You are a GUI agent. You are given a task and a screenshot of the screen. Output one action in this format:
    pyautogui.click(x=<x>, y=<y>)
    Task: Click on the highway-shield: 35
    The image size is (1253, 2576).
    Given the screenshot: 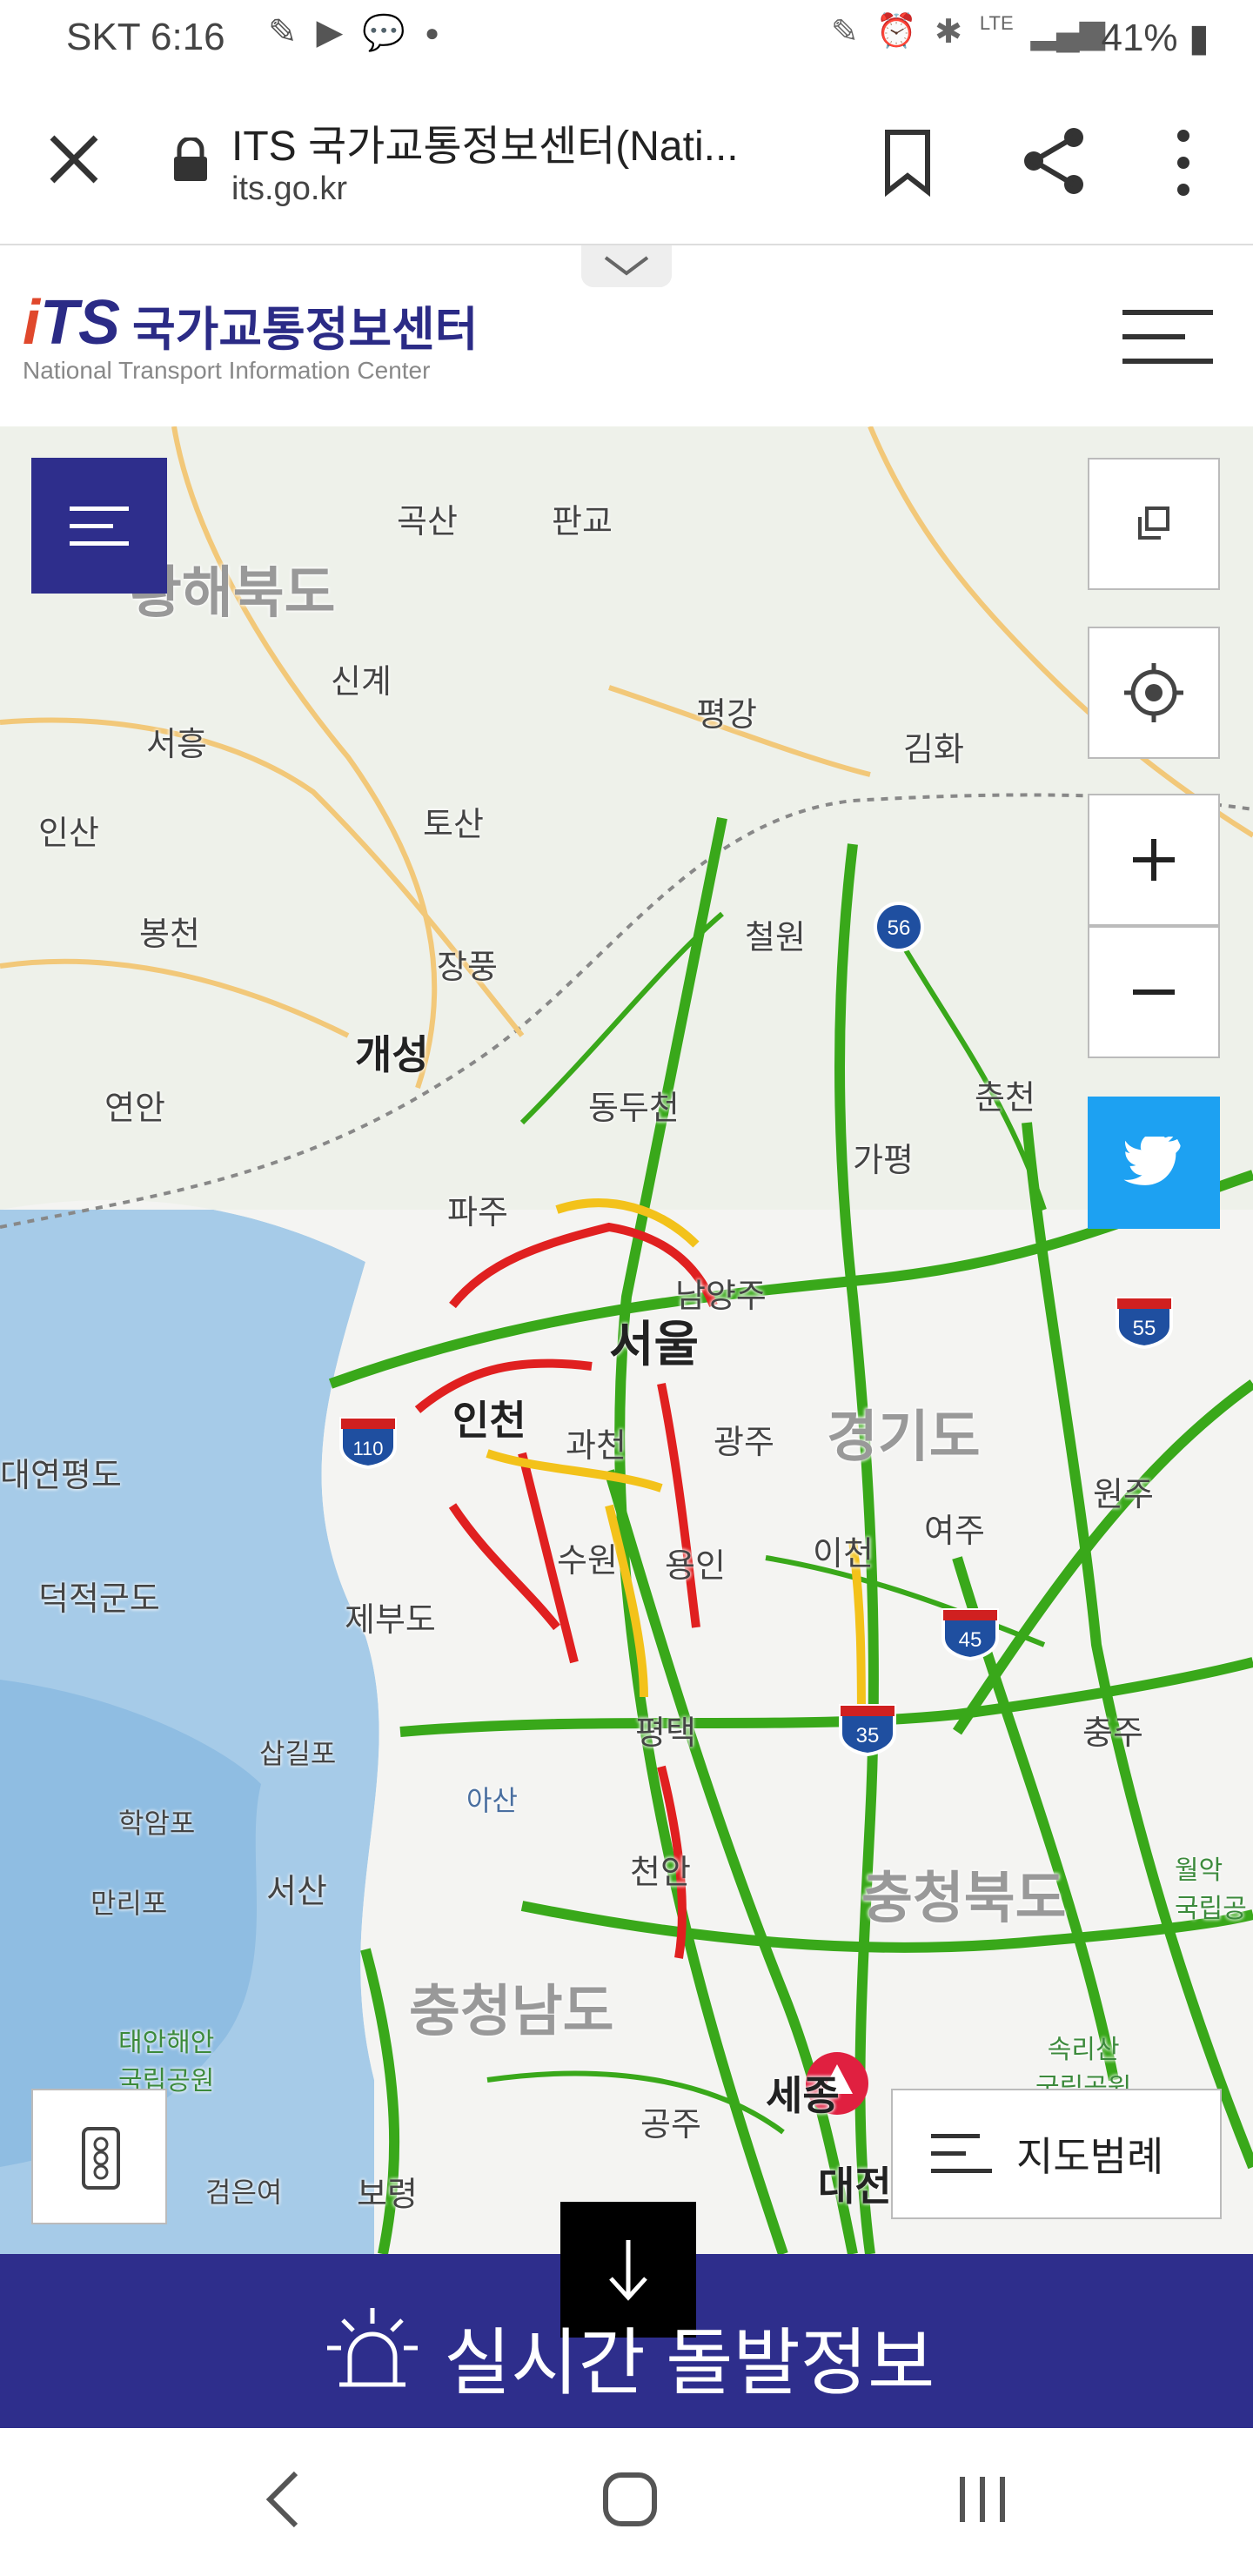 What is the action you would take?
    pyautogui.click(x=867, y=1730)
    